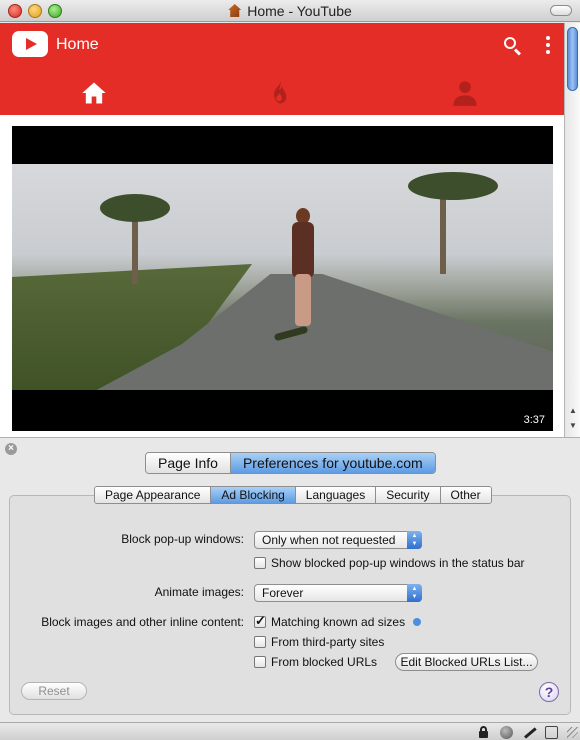 This screenshot has width=580, height=740. I want to click on reset-button: Reset, so click(54, 691).